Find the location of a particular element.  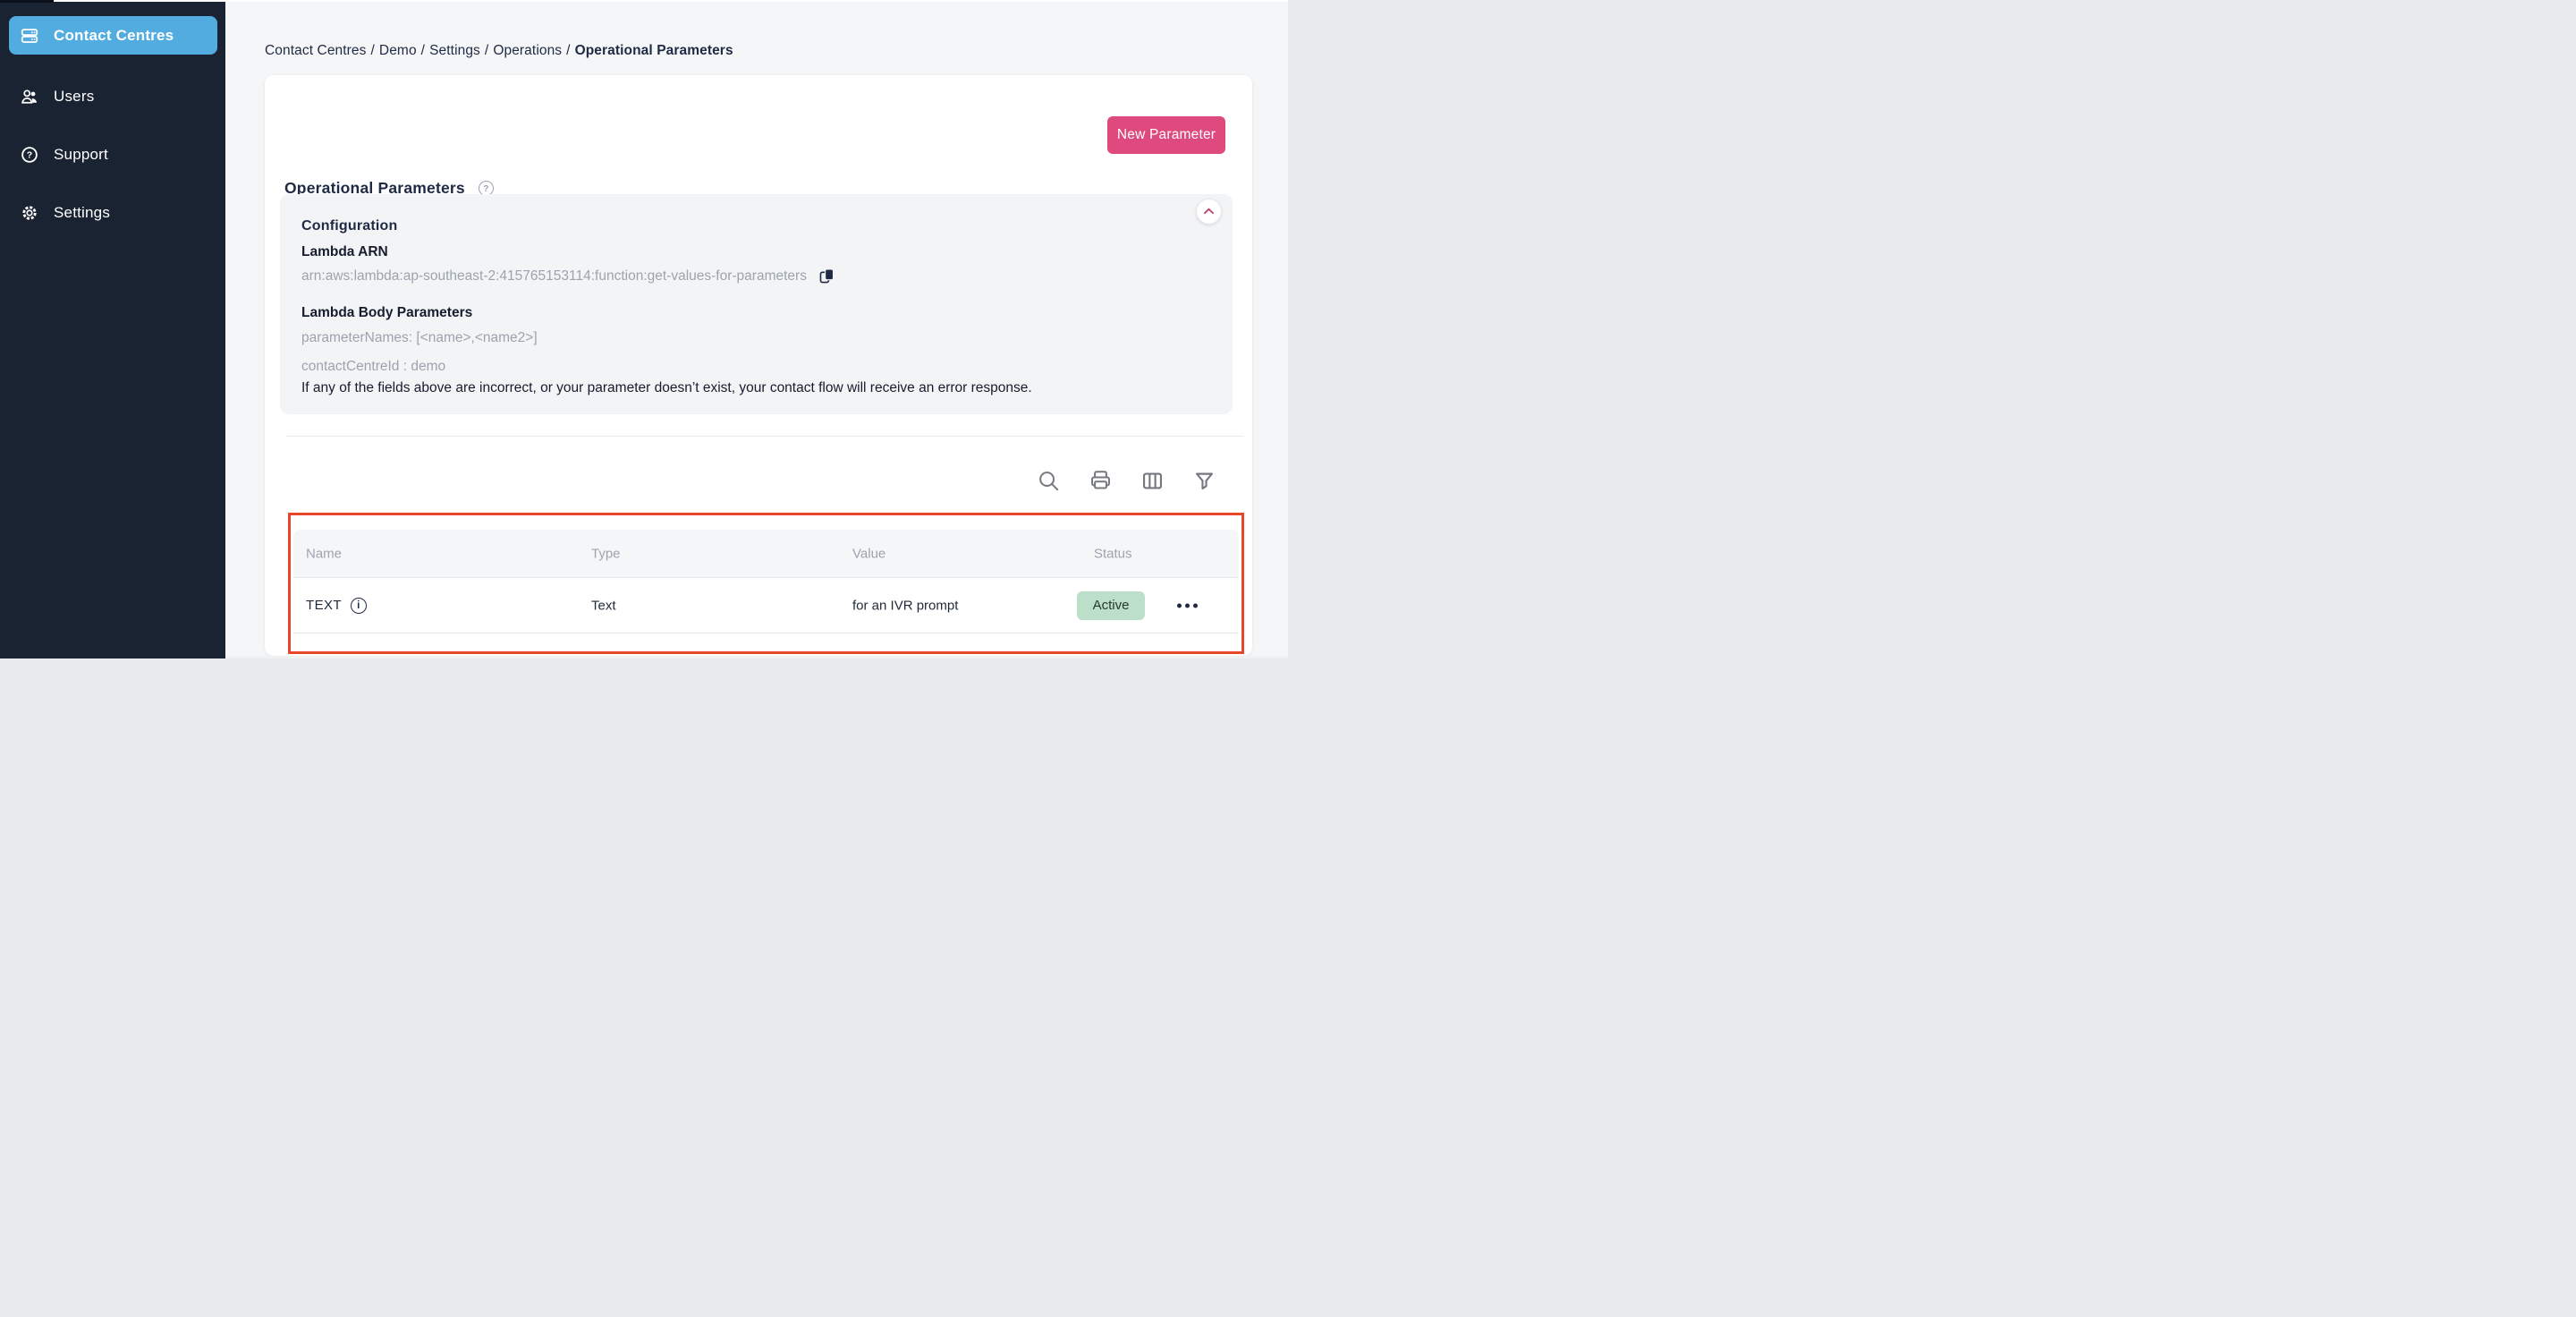

printer-icon is located at coordinates (1101, 483).